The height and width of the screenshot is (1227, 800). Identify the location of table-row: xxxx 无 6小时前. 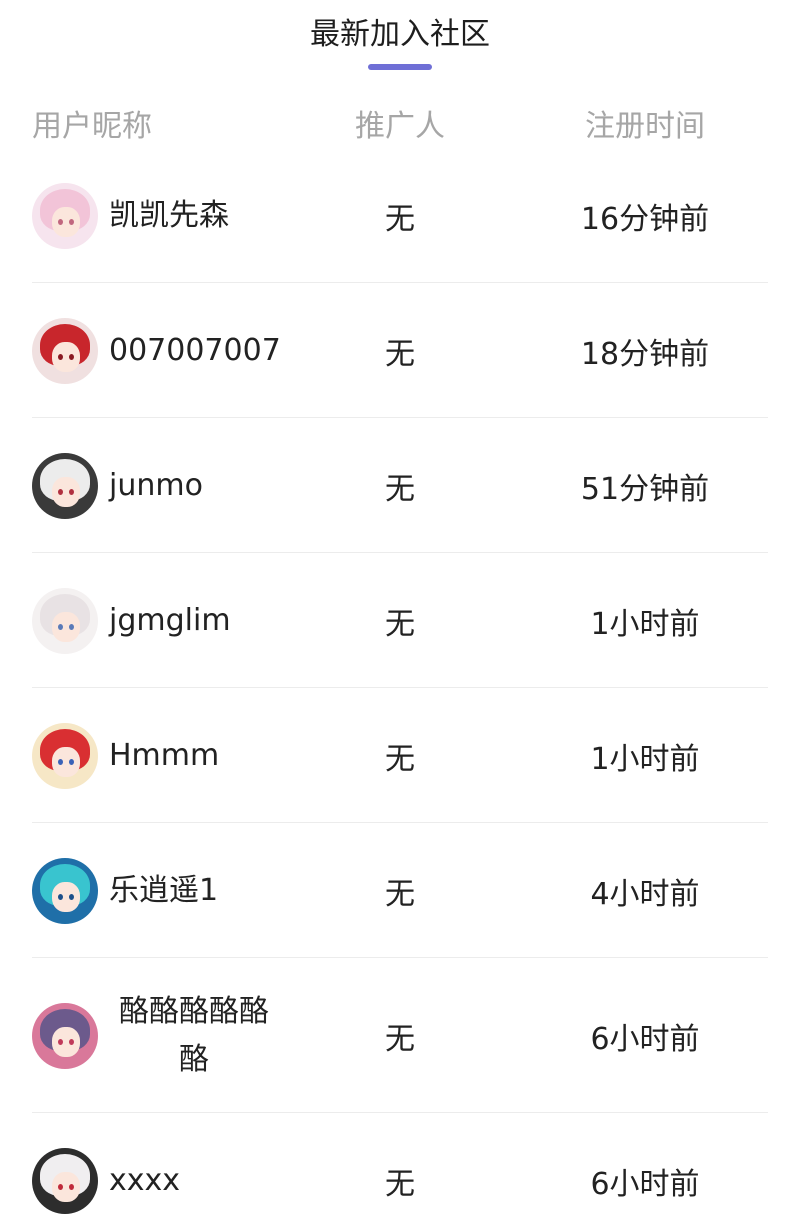
(400, 1170).